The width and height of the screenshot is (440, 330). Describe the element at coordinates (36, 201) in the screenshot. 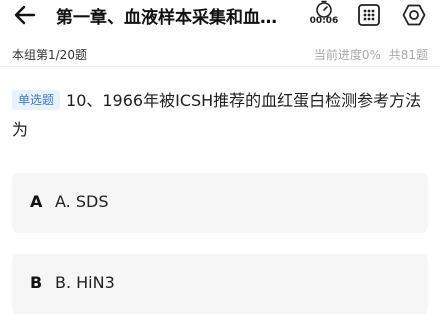

I see `option-letter: A` at that location.